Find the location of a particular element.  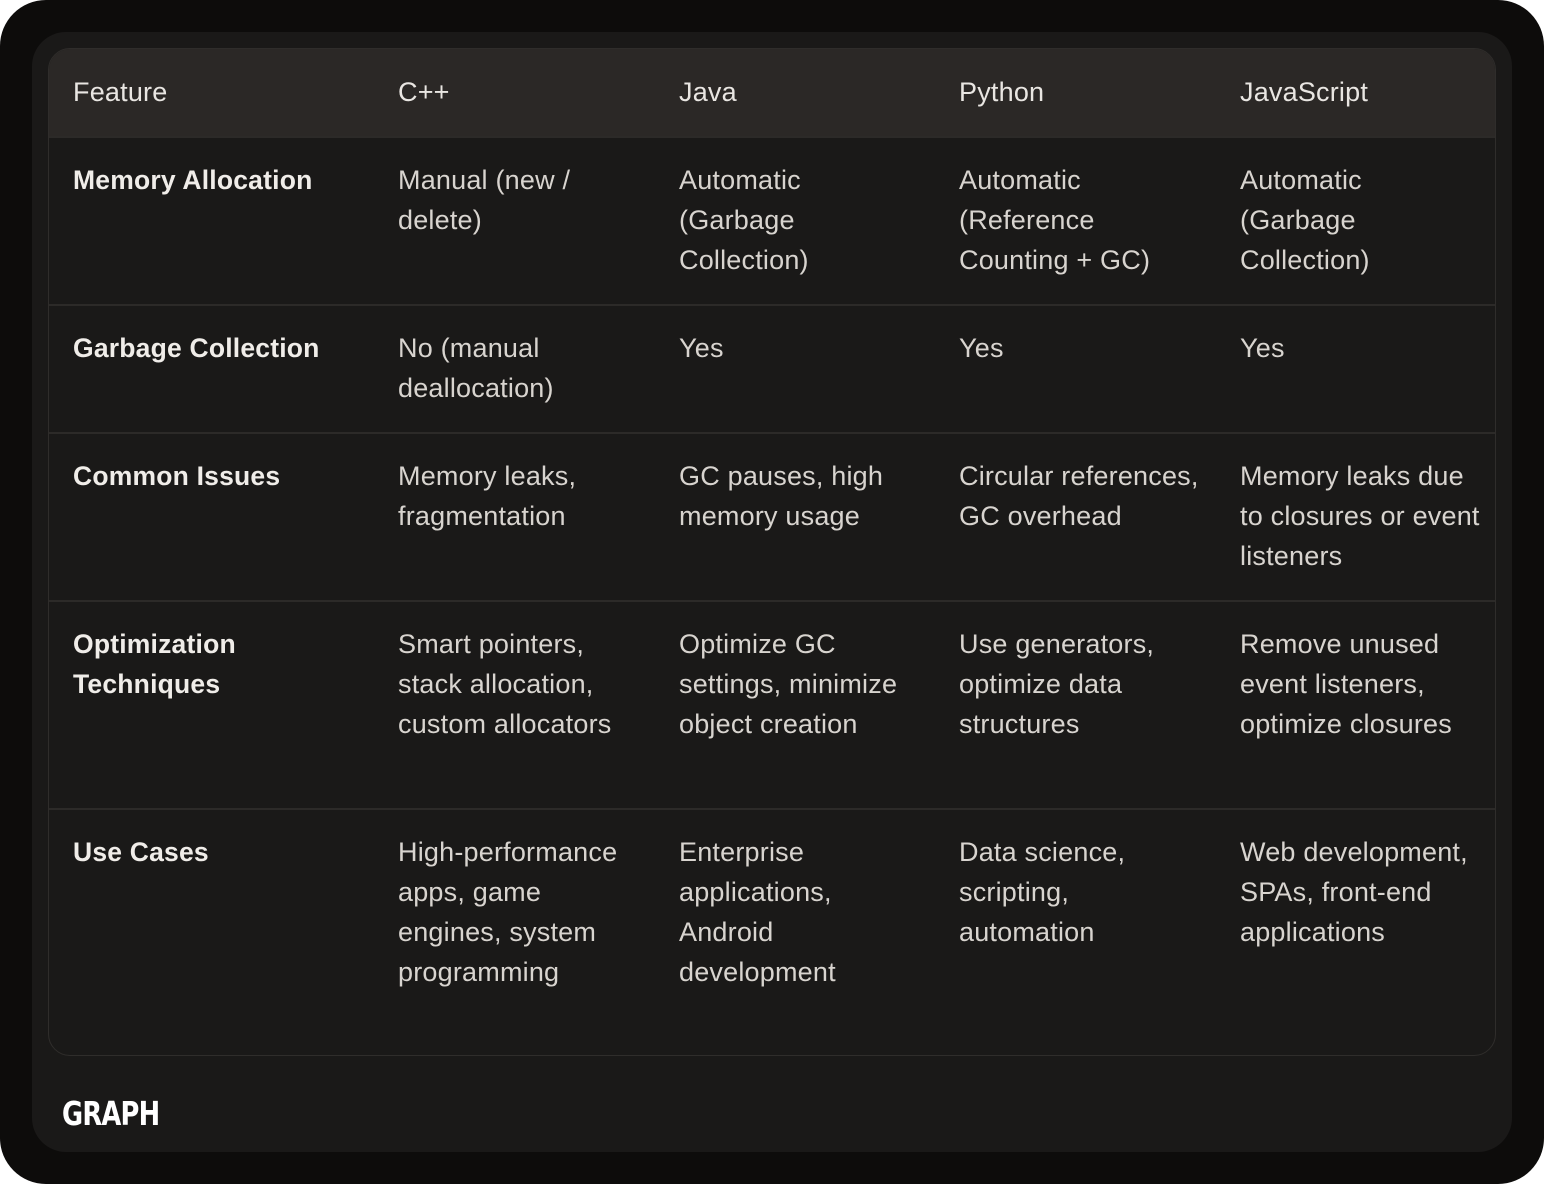

table-cell: Automatic (Reference Counting + GC) is located at coordinates (1055, 220).